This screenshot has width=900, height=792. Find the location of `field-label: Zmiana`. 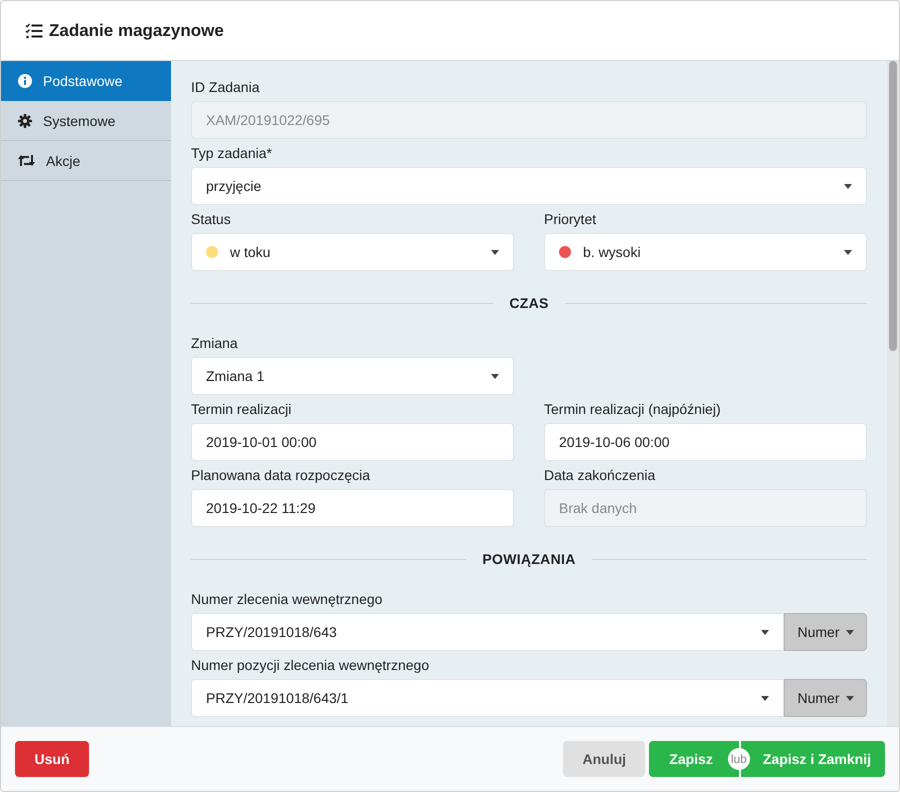

field-label: Zmiana is located at coordinates (215, 343).